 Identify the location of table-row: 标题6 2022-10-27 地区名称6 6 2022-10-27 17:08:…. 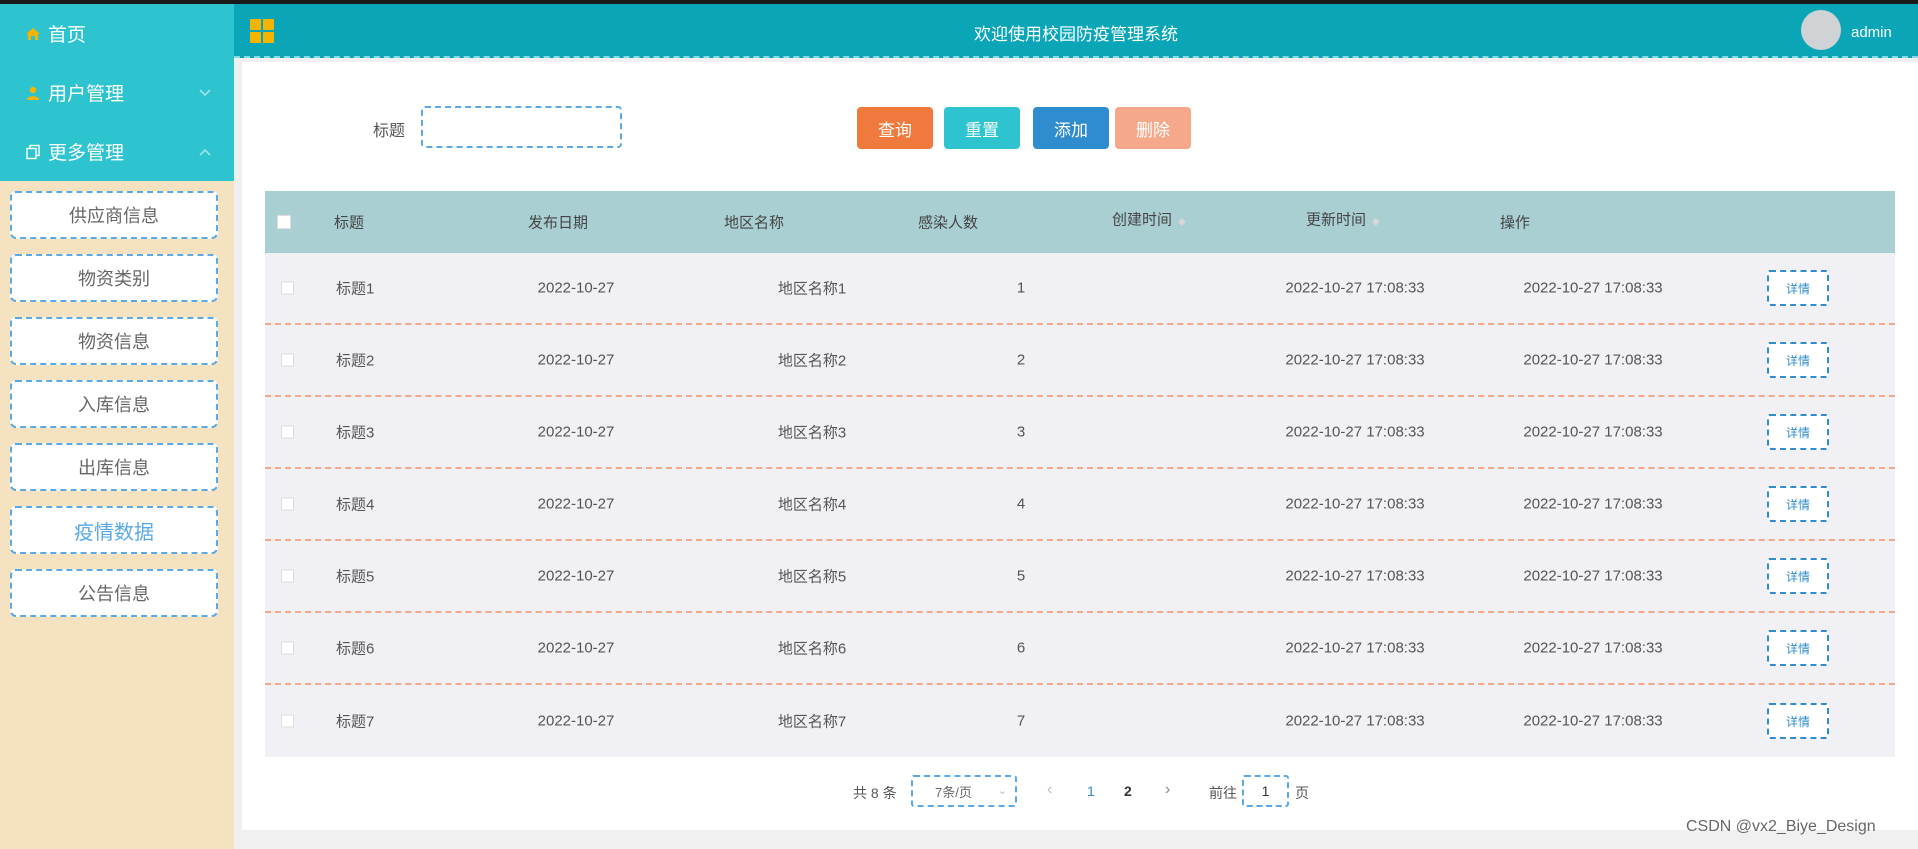
(1080, 649).